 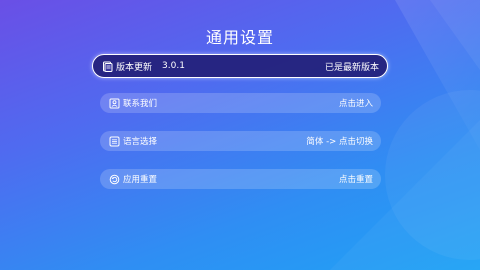 I want to click on settings-item-label: 语言选择, so click(x=140, y=142).